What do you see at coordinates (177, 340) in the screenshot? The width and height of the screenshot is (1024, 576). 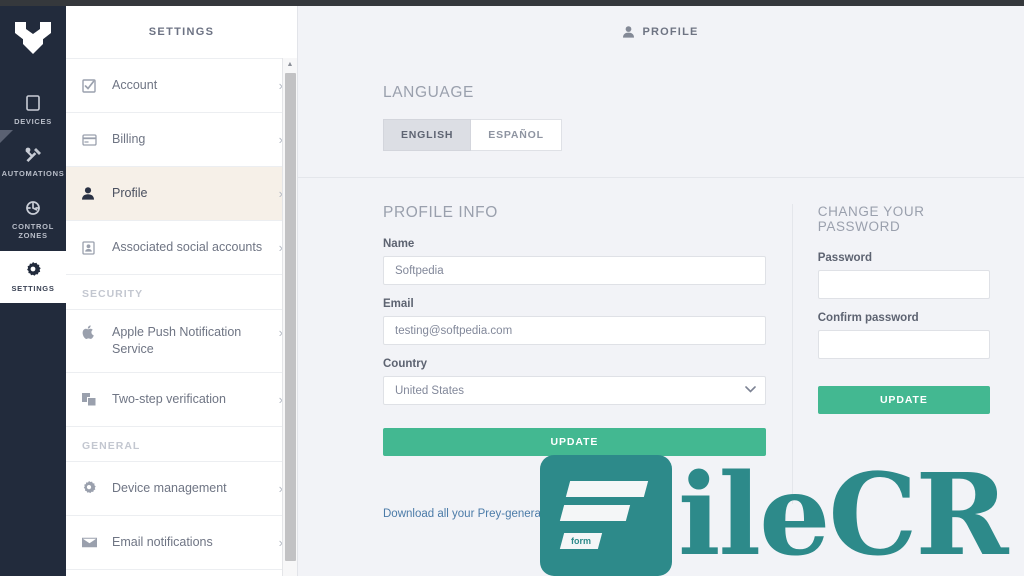 I see `settings-row-apple-push-notification-service-label: Apple Push Notification Service` at bounding box center [177, 340].